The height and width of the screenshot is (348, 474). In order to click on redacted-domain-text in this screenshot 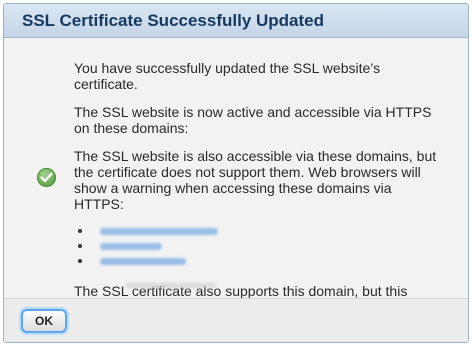, I will do `click(171, 285)`.